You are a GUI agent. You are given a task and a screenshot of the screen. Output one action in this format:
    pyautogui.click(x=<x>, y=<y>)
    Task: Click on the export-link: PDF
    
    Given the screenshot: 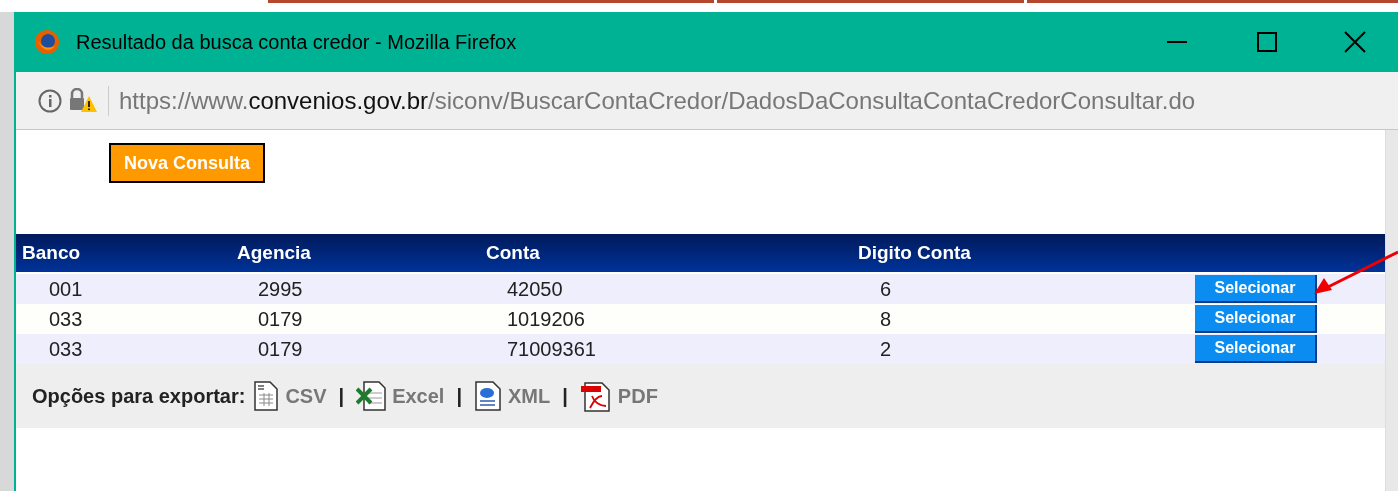 What is the action you would take?
    pyautogui.click(x=637, y=396)
    